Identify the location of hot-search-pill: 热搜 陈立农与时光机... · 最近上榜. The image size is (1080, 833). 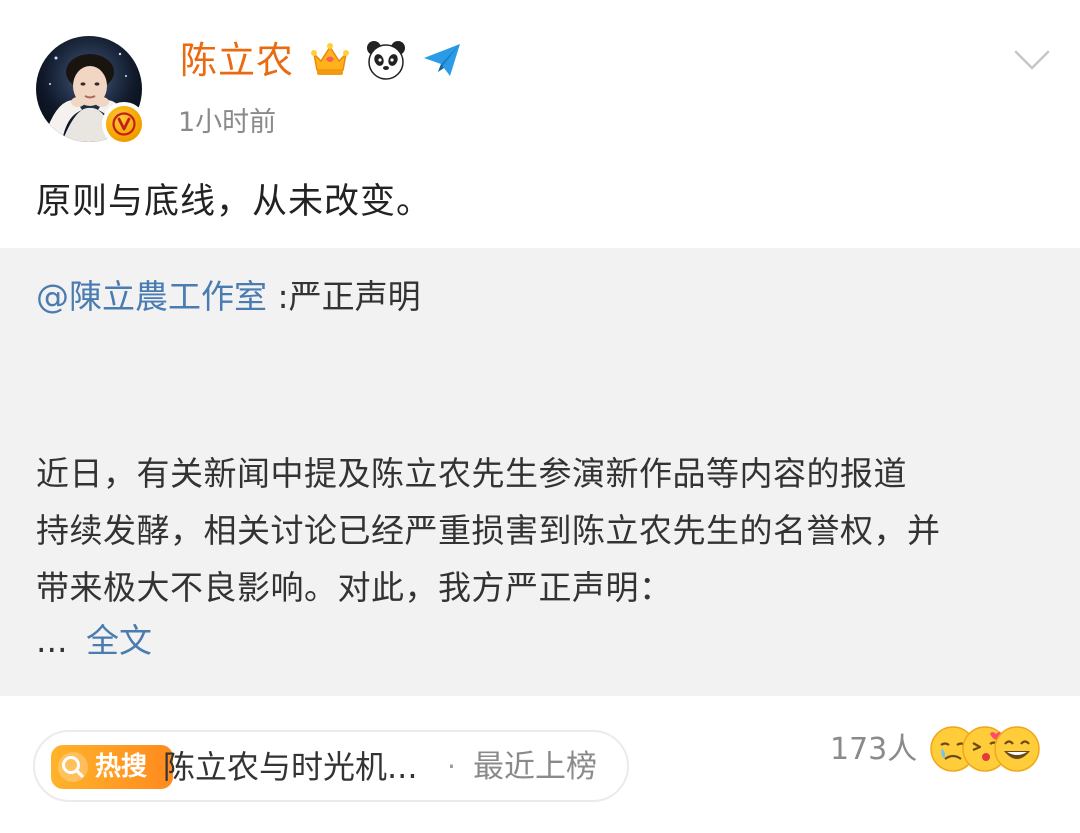
(331, 766).